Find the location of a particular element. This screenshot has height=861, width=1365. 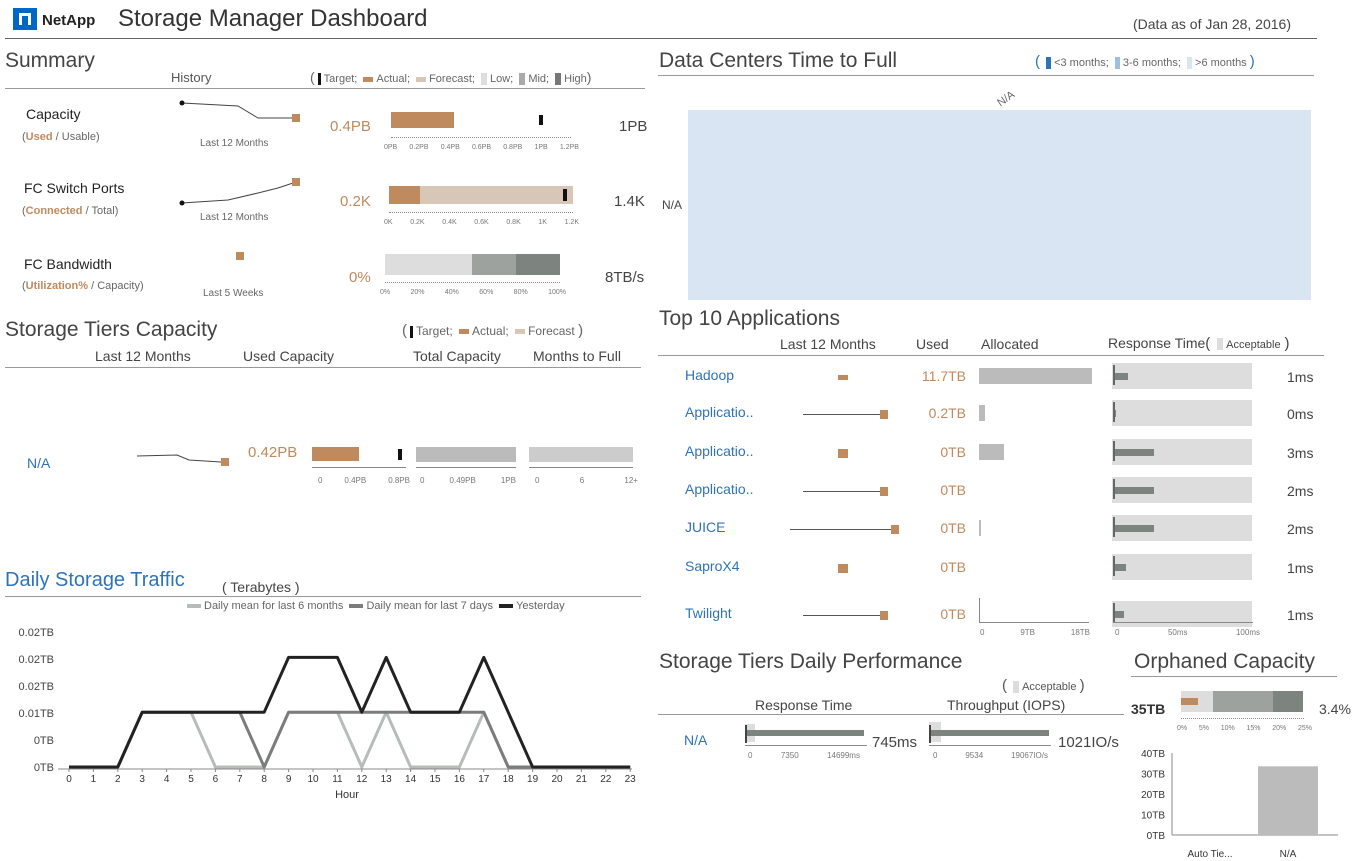

apps-col-allocated: Allocated is located at coordinates (1010, 344).